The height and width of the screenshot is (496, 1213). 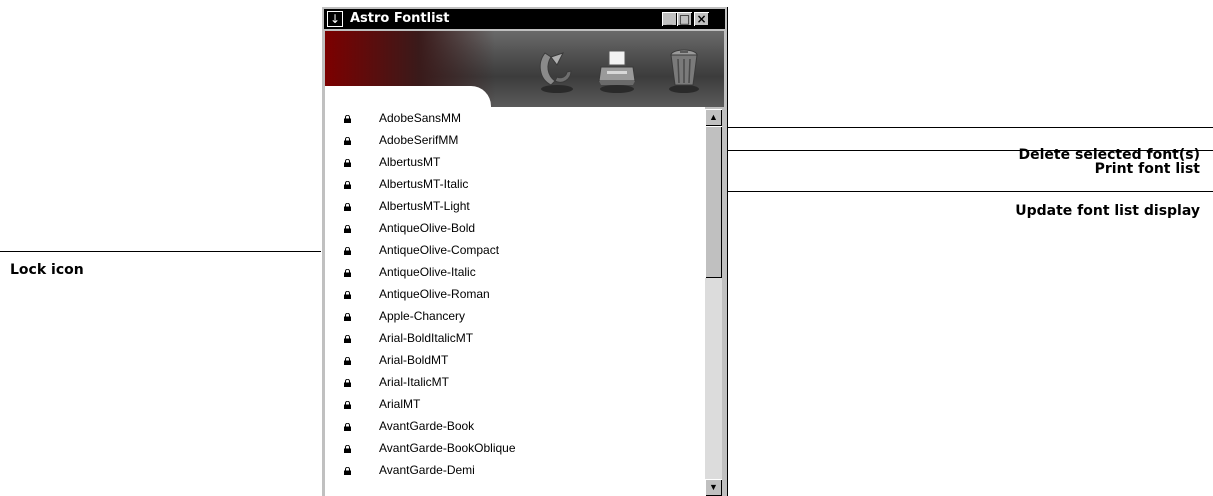 What do you see at coordinates (434, 294) in the screenshot?
I see `font-name: AntiqueOlive-Roman` at bounding box center [434, 294].